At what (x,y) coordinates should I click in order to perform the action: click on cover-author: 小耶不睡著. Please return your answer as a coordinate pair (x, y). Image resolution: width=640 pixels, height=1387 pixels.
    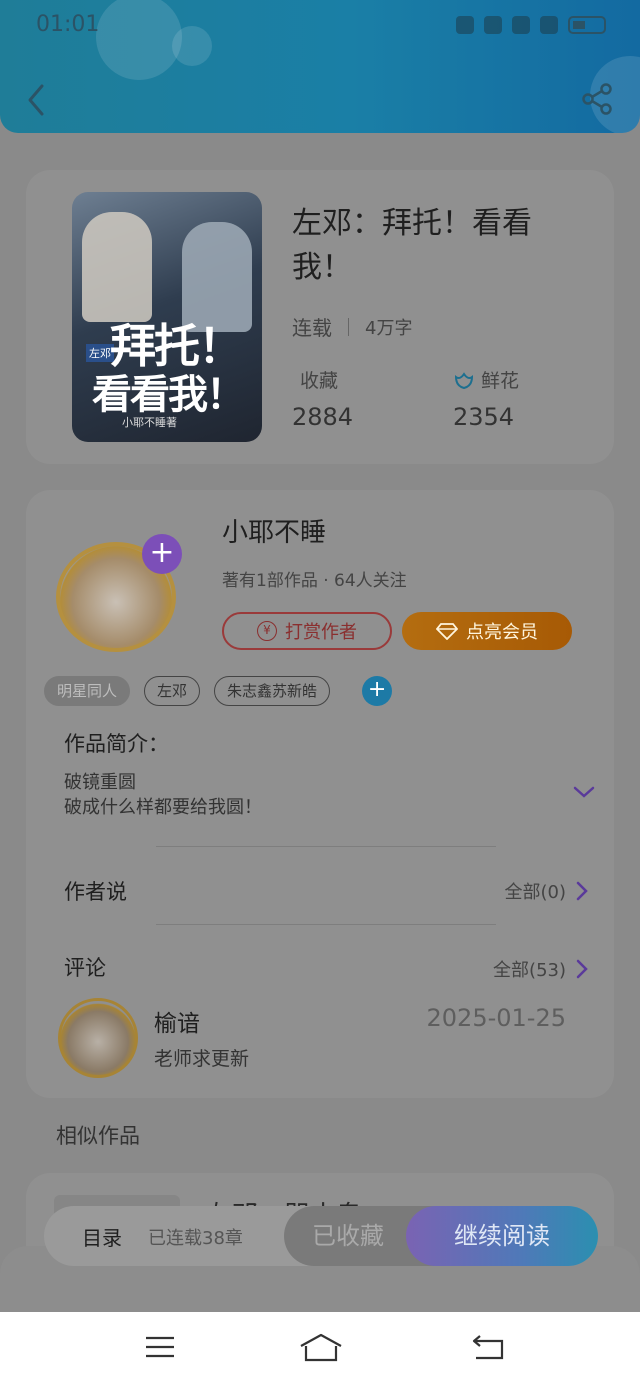
    Looking at the image, I should click on (149, 422).